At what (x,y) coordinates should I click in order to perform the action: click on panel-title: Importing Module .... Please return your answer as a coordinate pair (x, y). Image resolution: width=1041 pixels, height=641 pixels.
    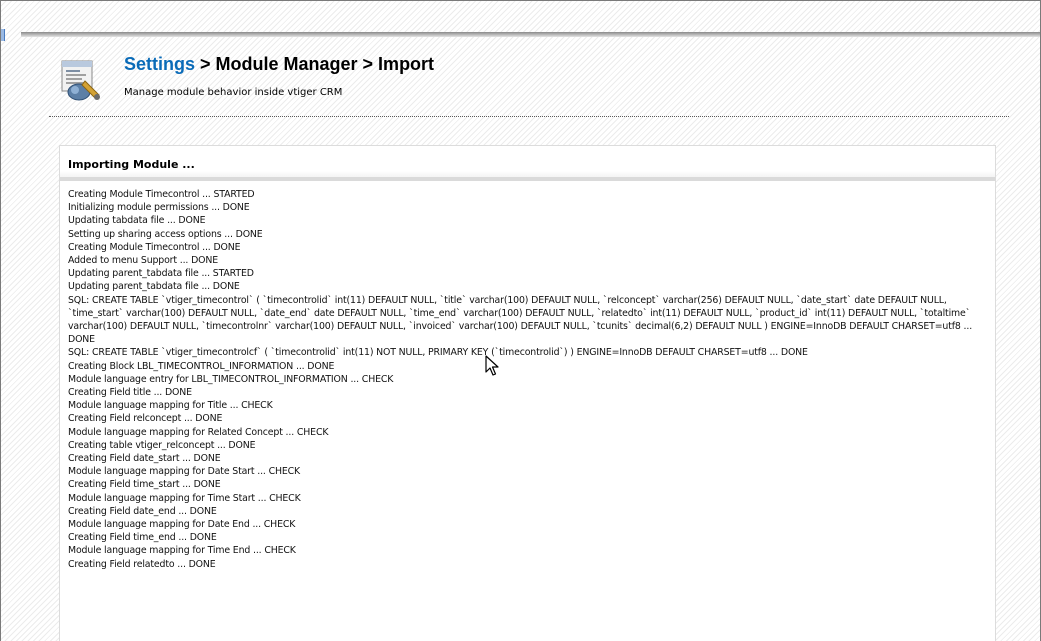
    Looking at the image, I should click on (527, 163).